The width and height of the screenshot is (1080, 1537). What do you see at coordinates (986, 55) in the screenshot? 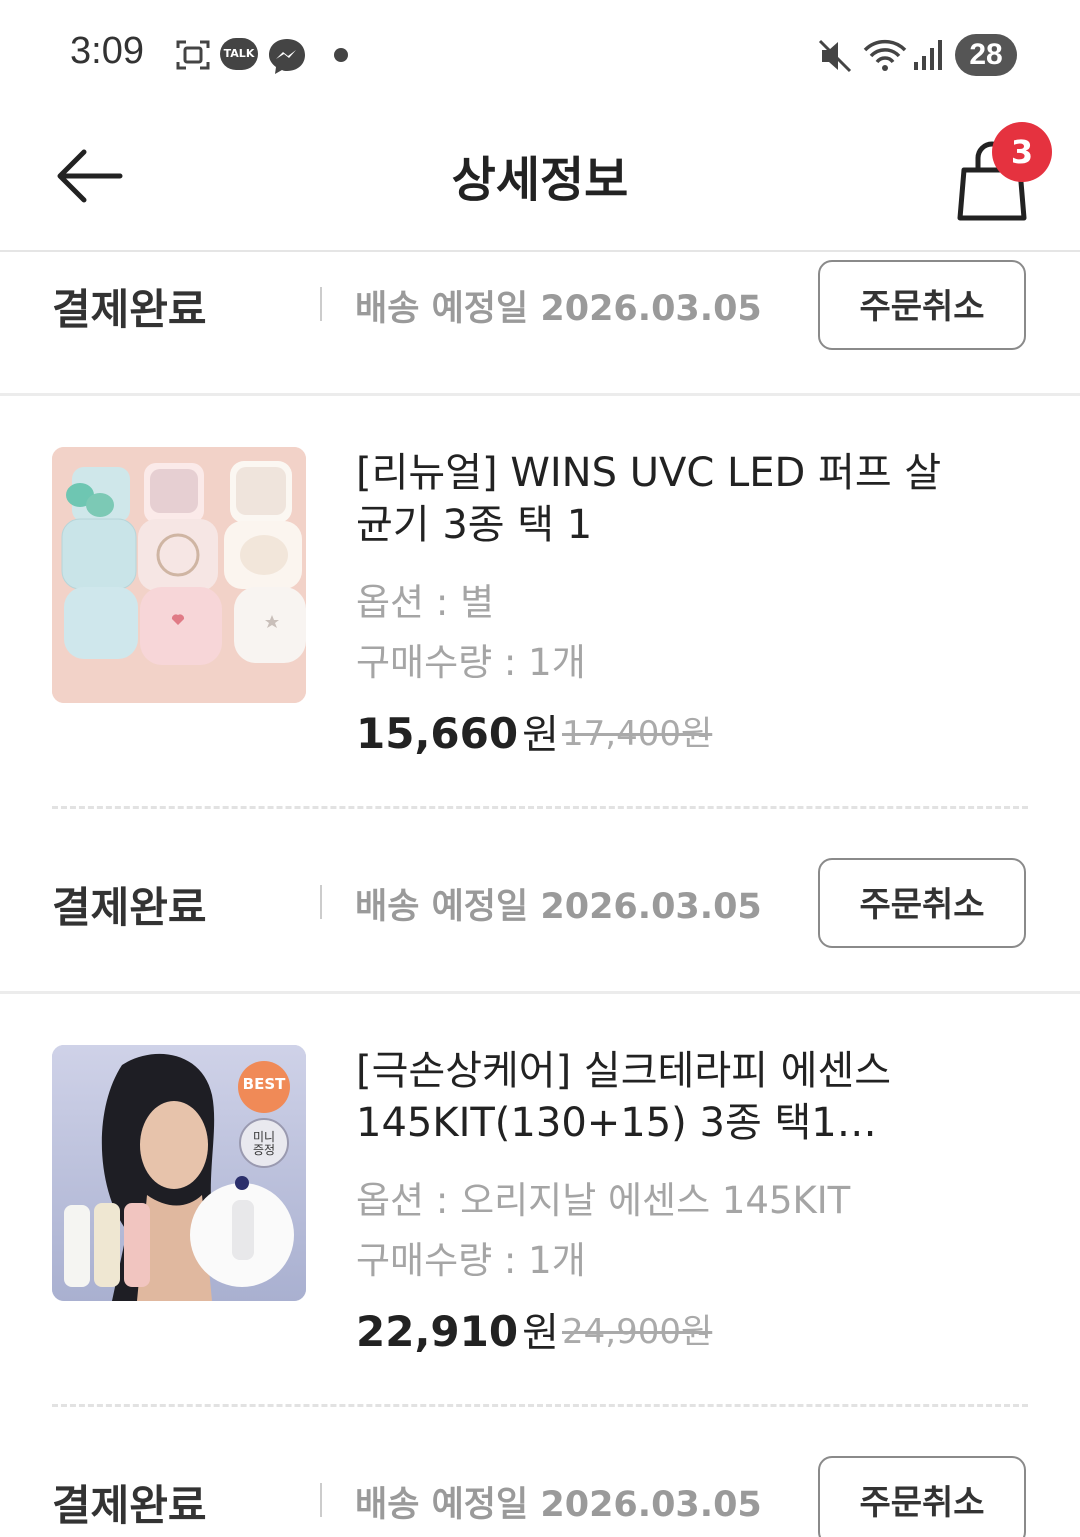
I see `battery-indicator: 28` at bounding box center [986, 55].